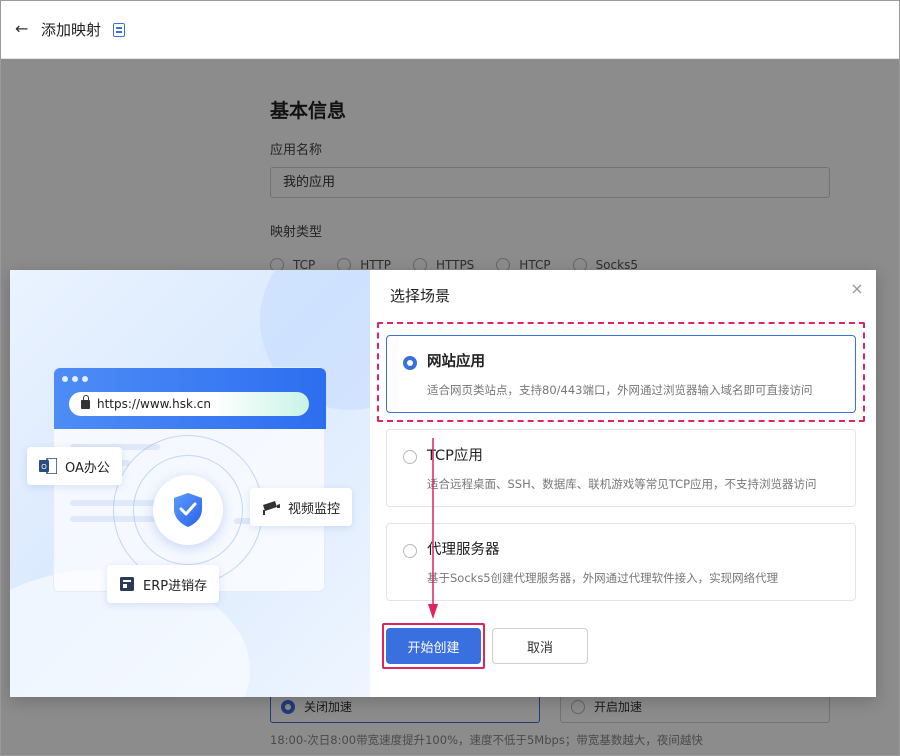  Describe the element at coordinates (119, 30) in the screenshot. I see `document-icon` at that location.